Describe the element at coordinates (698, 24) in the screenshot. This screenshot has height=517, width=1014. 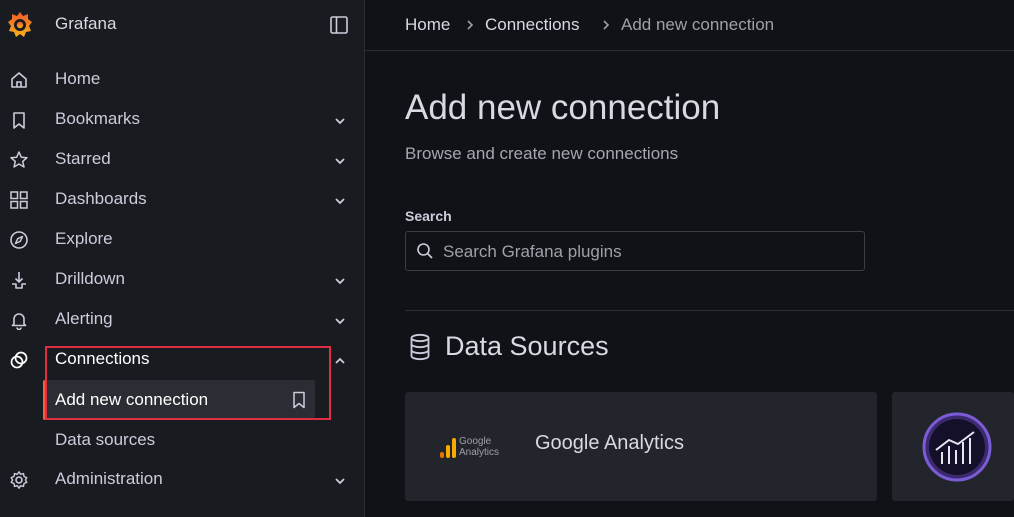
I see `breadcrumb-current: Add new connection` at that location.